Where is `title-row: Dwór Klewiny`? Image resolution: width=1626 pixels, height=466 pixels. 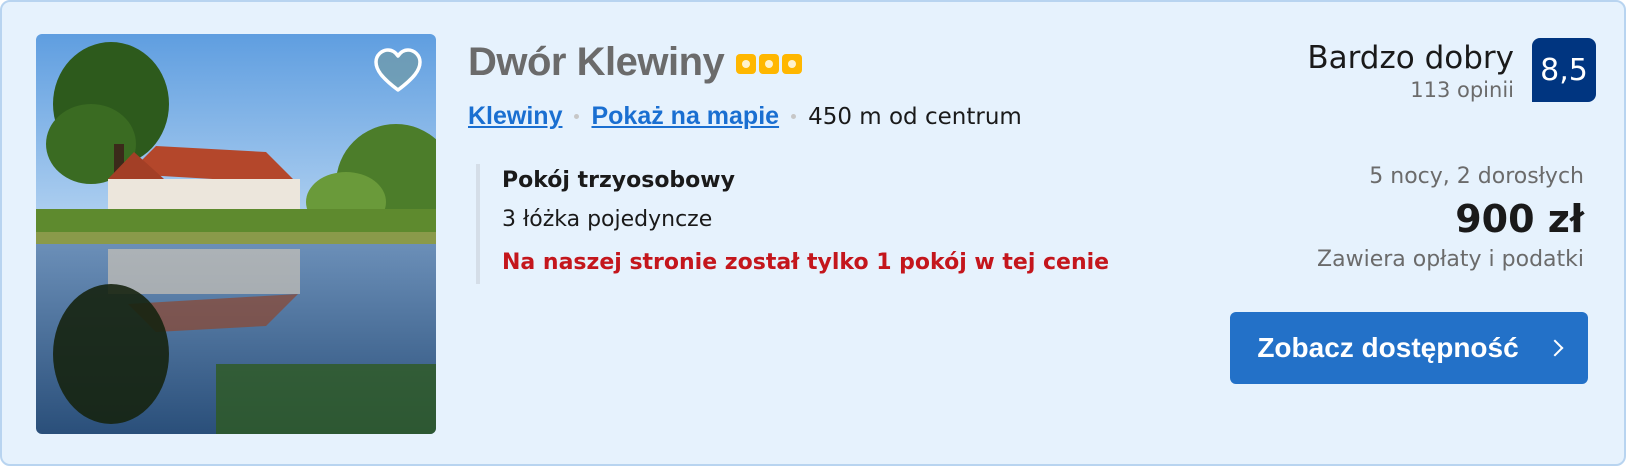 title-row: Dwór Klewiny is located at coordinates (635, 62).